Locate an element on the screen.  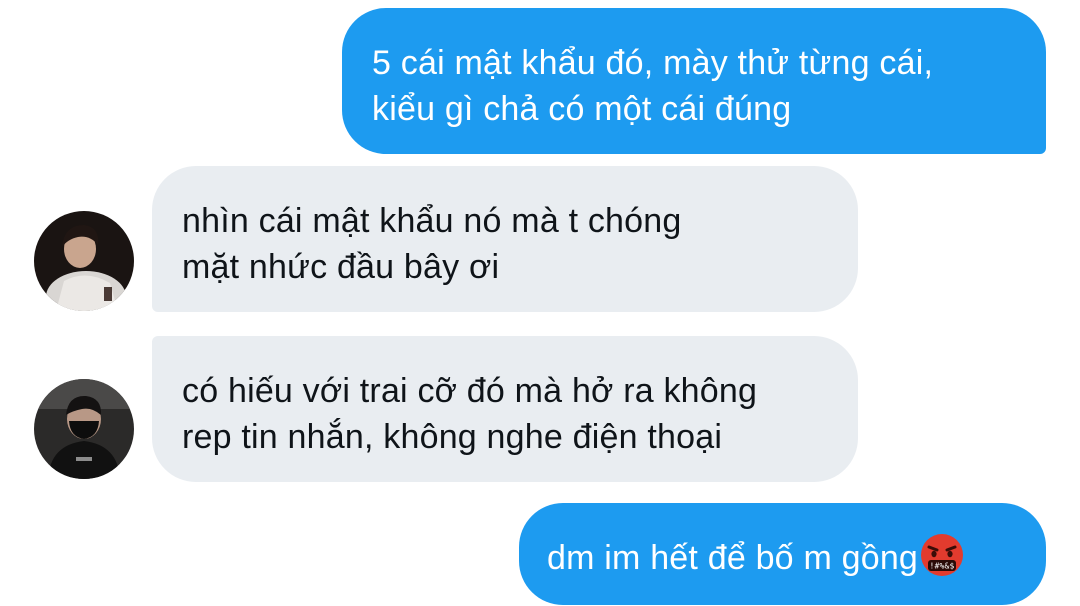
face-with-symbols-on-mouth-icon: !#%&$ is located at coordinates (942, 561).